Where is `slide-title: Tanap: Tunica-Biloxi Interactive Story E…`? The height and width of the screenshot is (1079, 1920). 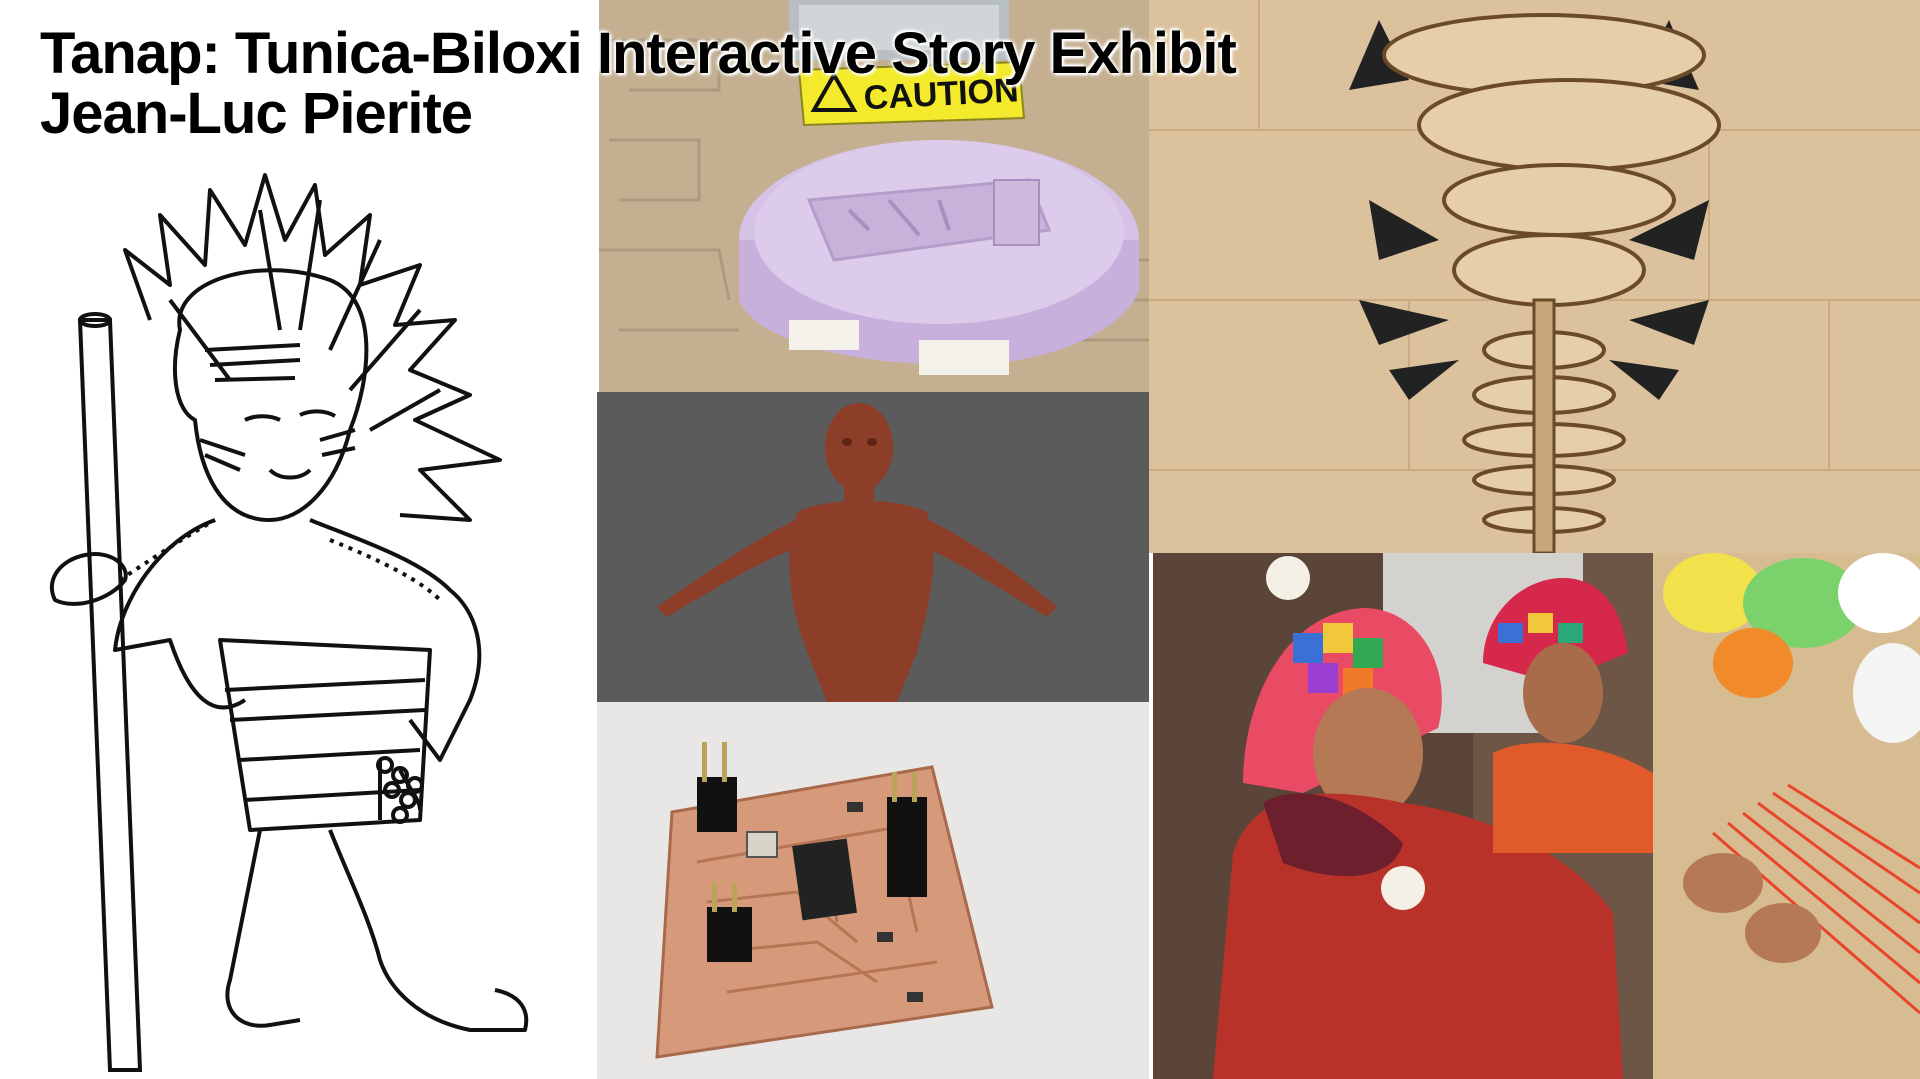
slide-title: Tanap: Tunica-Biloxi Interactive Story E… is located at coordinates (638, 53).